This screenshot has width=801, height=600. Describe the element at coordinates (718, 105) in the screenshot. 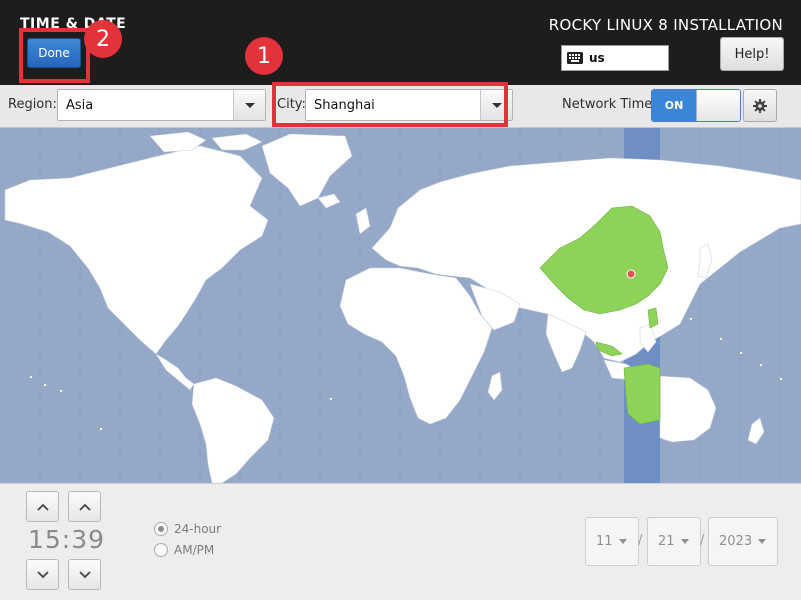

I see `toggle-knob` at that location.